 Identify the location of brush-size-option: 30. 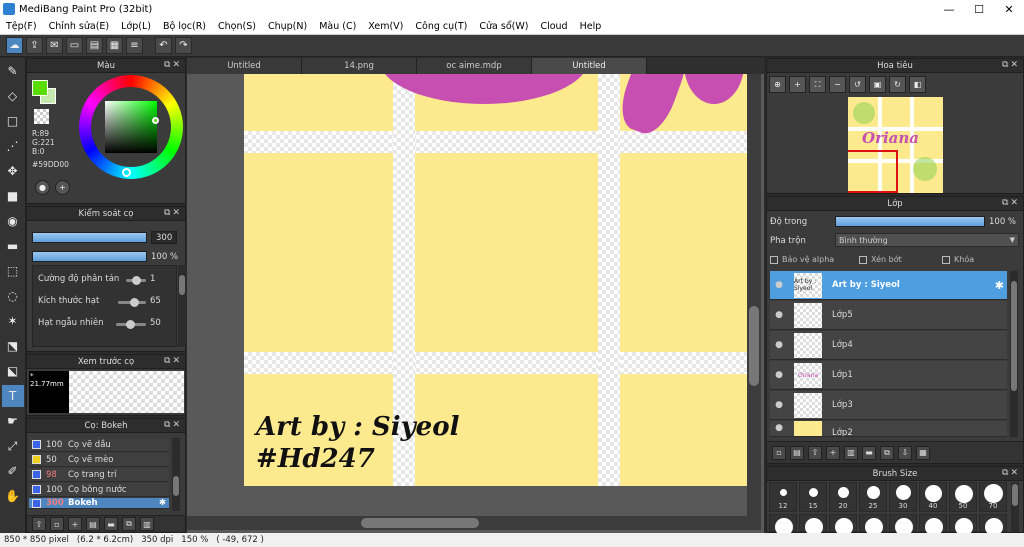
(903, 497).